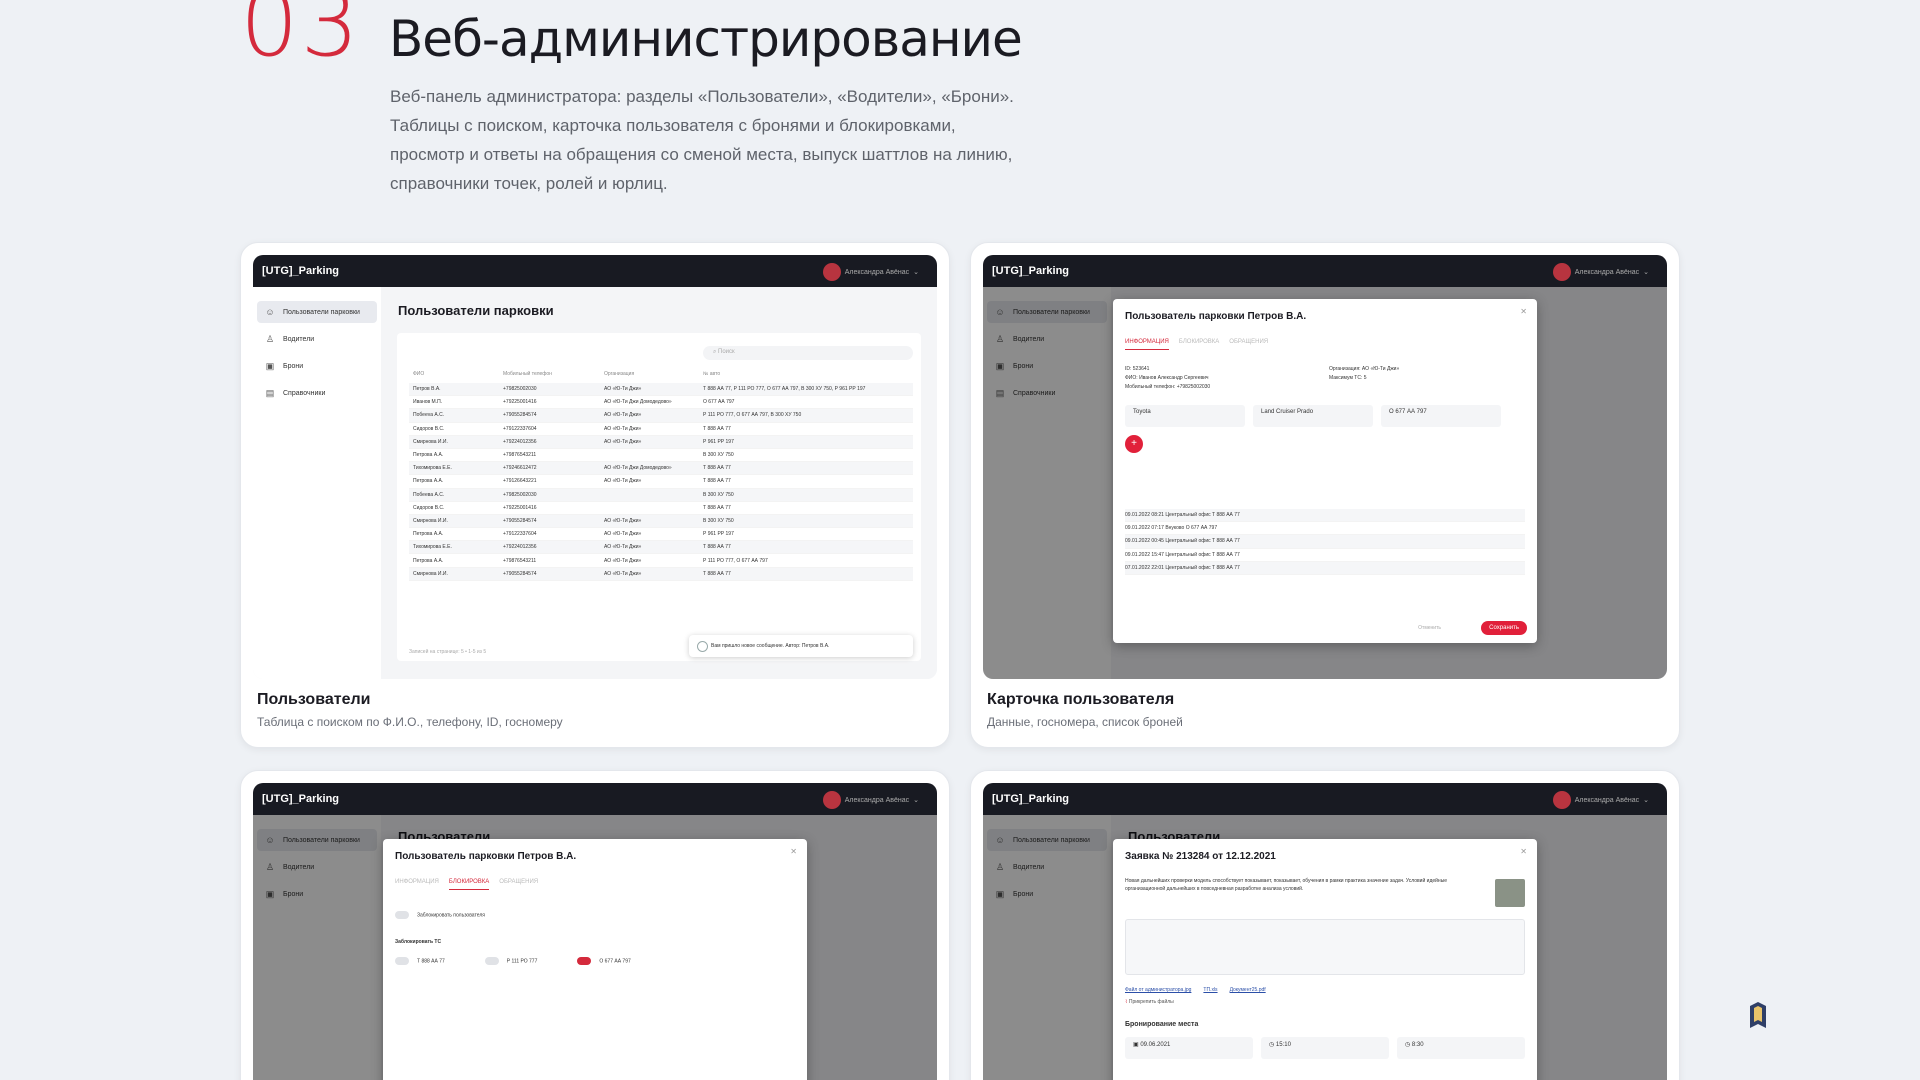 The width and height of the screenshot is (1920, 1080). What do you see at coordinates (317, 366) in the screenshot?
I see `sidebar-item-bookings: ▣ Брони` at bounding box center [317, 366].